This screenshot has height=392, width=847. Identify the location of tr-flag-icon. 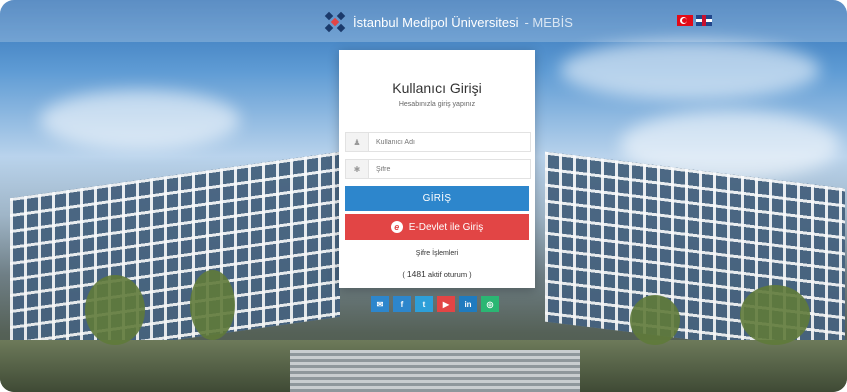
(685, 20).